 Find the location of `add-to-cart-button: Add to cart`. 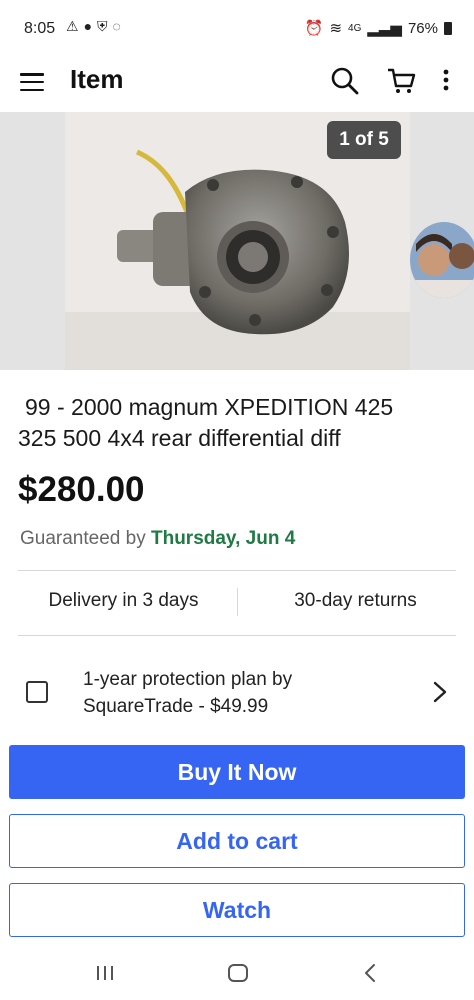

add-to-cart-button: Add to cart is located at coordinates (237, 841).